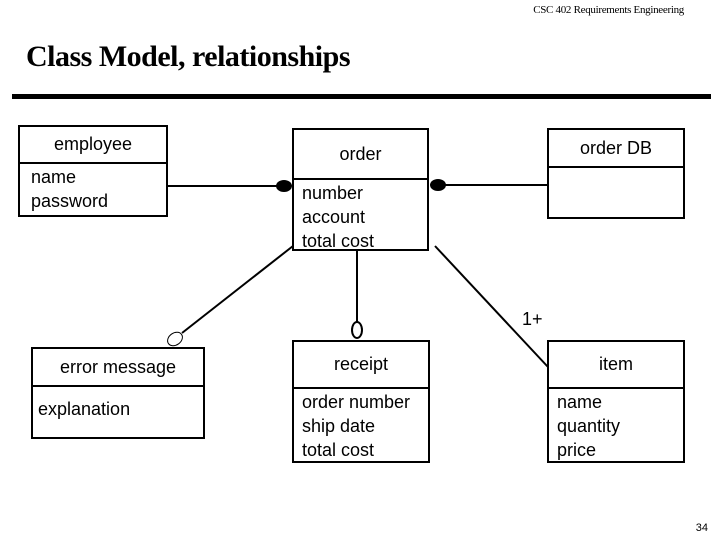 This screenshot has width=720, height=540. Describe the element at coordinates (84, 409) in the screenshot. I see `attribute: explanation` at that location.